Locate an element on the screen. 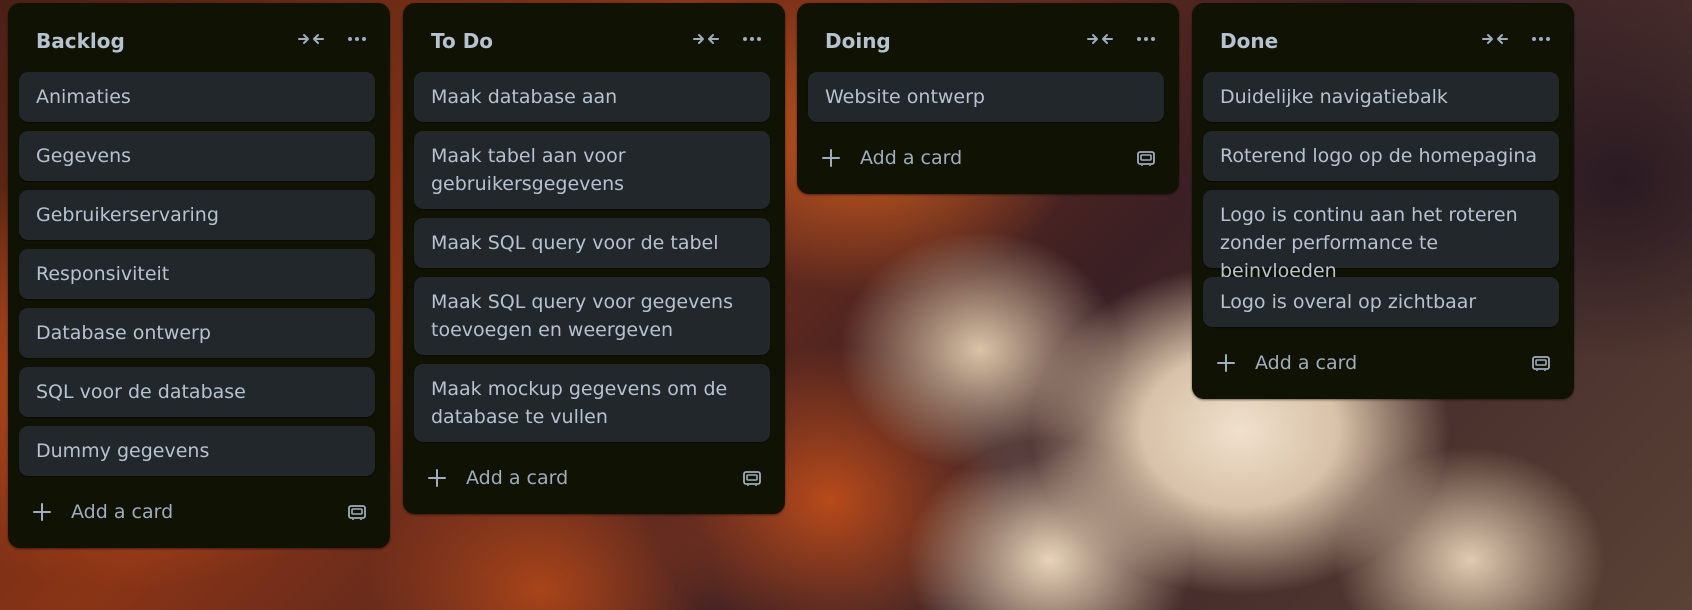 The height and width of the screenshot is (610, 1692). card-title-line: Maak mockup gegevens om de is located at coordinates (579, 389).